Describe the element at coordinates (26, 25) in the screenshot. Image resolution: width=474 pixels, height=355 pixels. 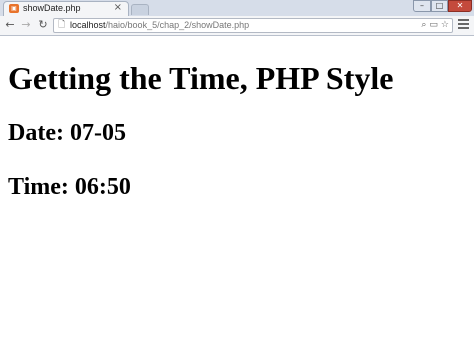
I see `forward-arrow-icon: →` at that location.